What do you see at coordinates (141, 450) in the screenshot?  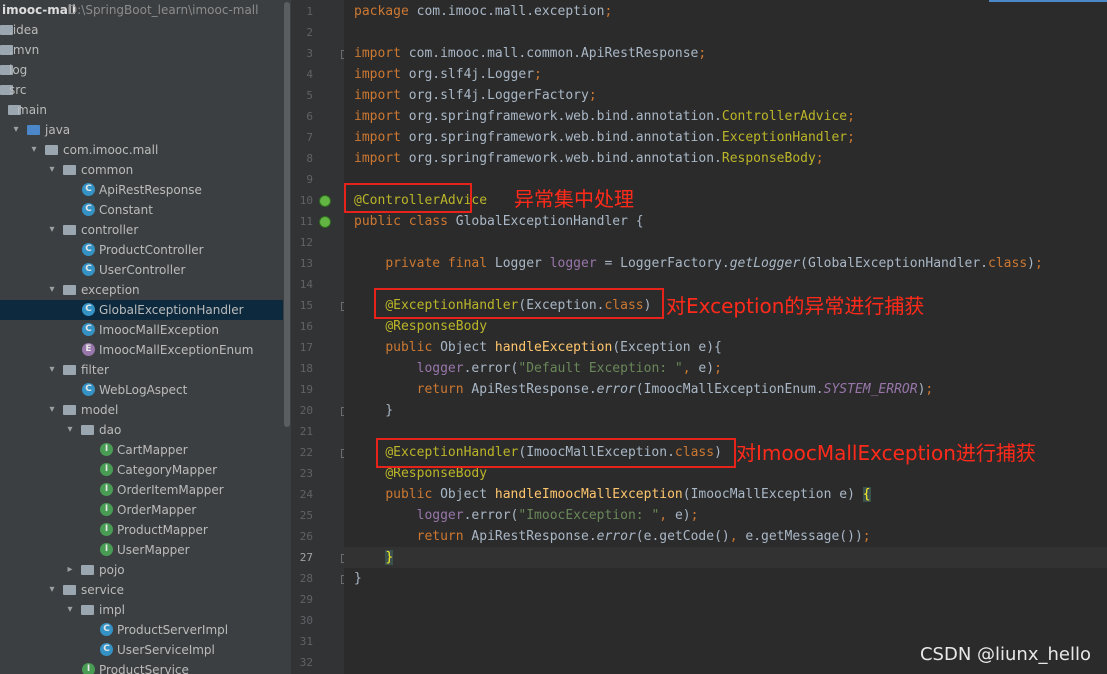 I see `tree-item: I CartMapper` at bounding box center [141, 450].